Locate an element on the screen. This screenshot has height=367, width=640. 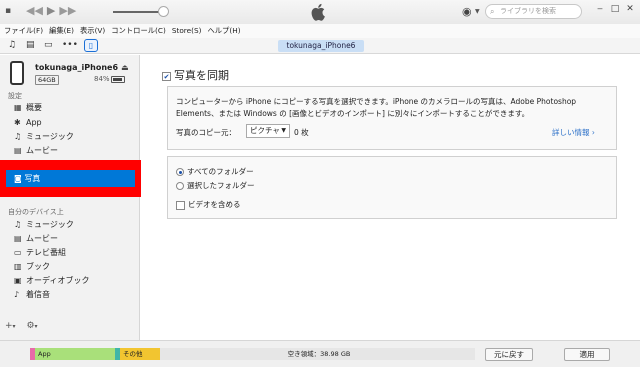
camera-icon: ◙ is located at coordinates (18, 178).